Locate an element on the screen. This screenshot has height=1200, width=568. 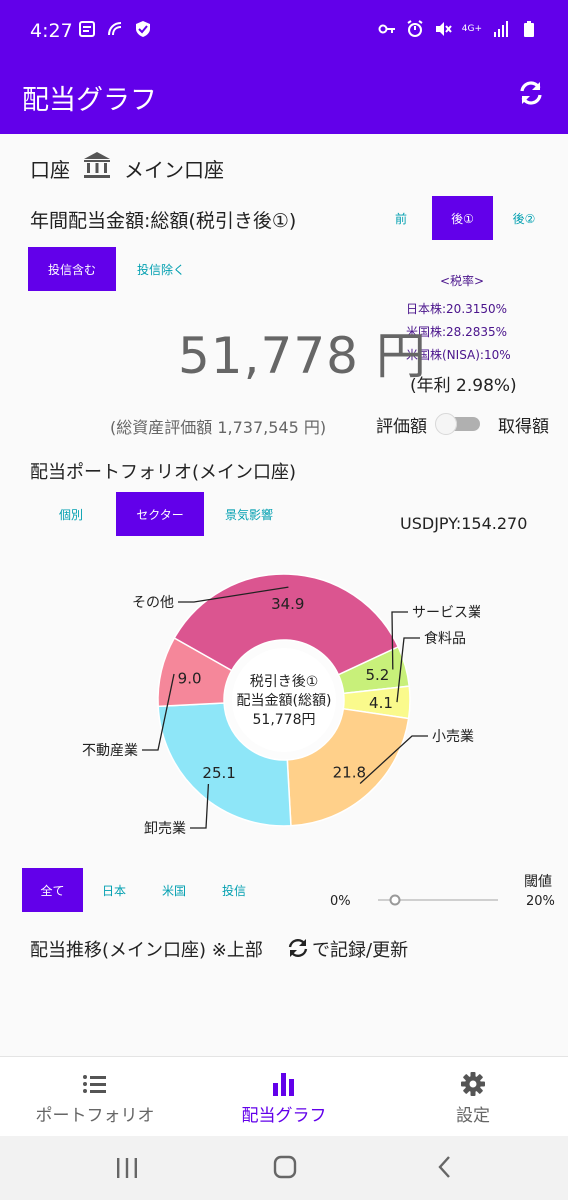
tax-rate-title: <税率> is located at coordinates (462, 281).